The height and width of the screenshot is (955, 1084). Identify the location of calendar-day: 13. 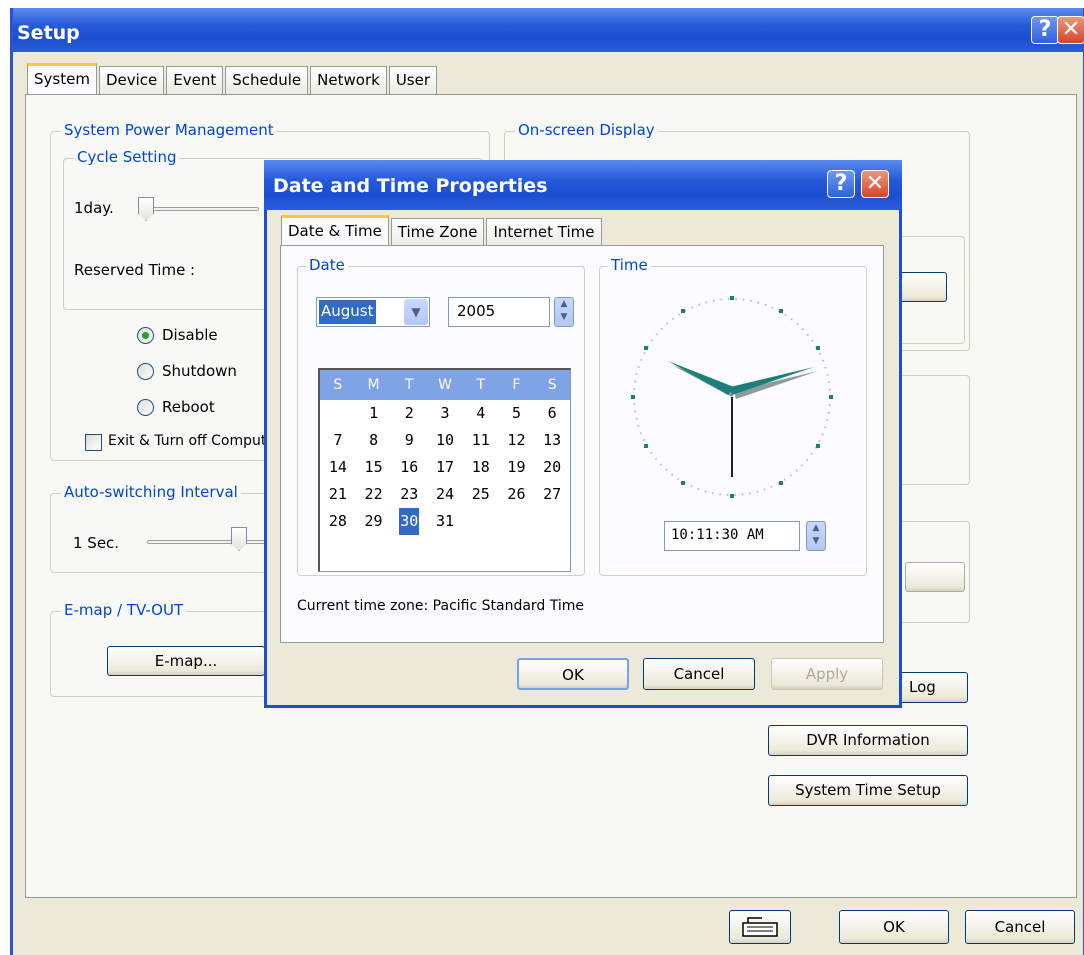
(552, 440).